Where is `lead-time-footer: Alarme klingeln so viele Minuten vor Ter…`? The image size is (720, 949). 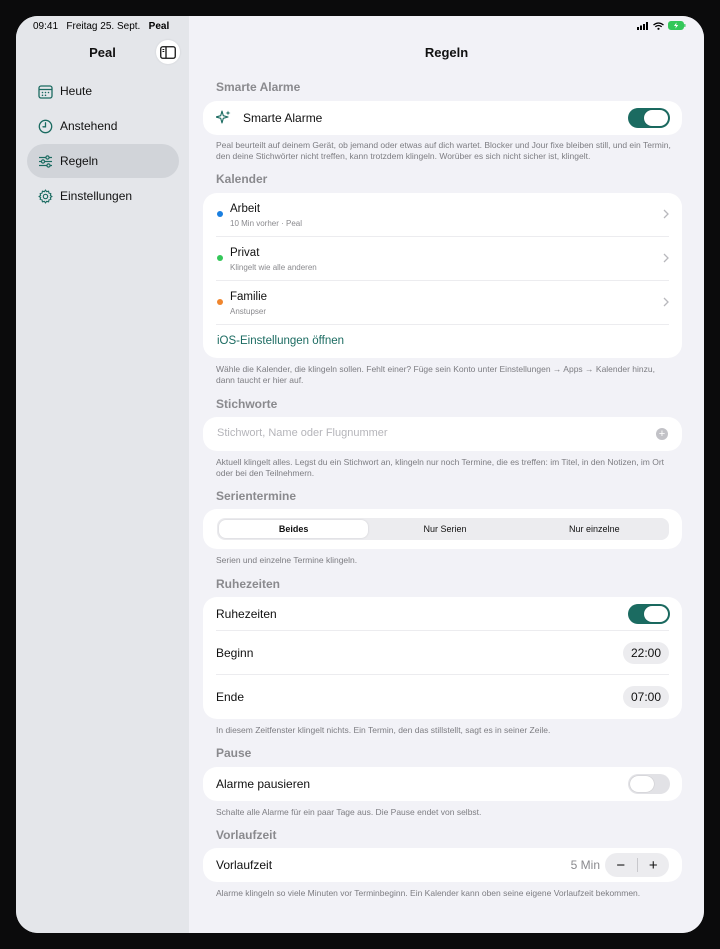
lead-time-footer: Alarme klingeln so viele Minuten vor Ter… is located at coordinates (428, 893).